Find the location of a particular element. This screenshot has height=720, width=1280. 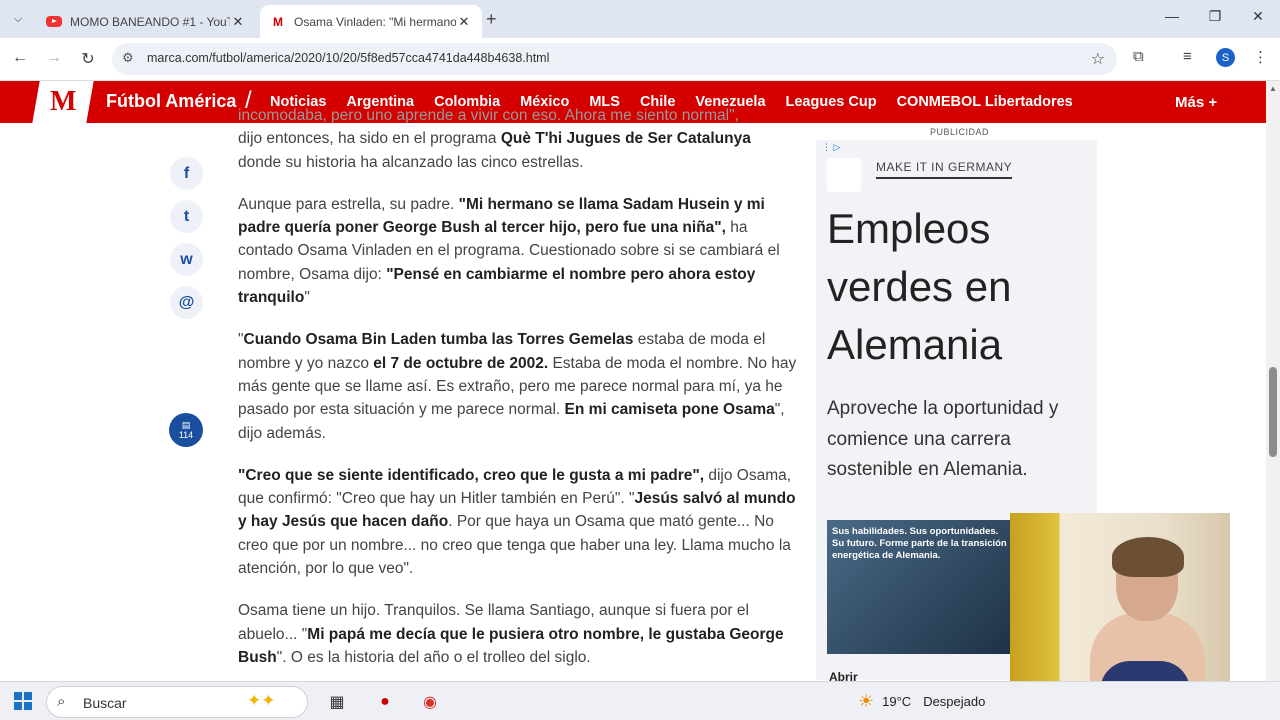

comments-count: 114 is located at coordinates (186, 435).